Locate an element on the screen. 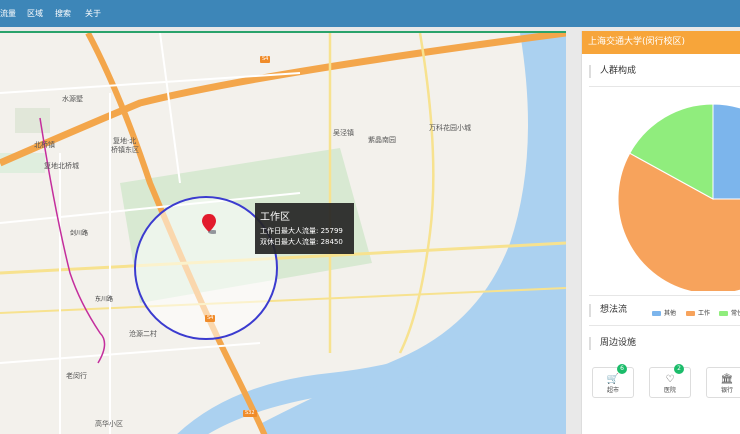 The image size is (740, 434). legend-label: 工作 is located at coordinates (704, 313).